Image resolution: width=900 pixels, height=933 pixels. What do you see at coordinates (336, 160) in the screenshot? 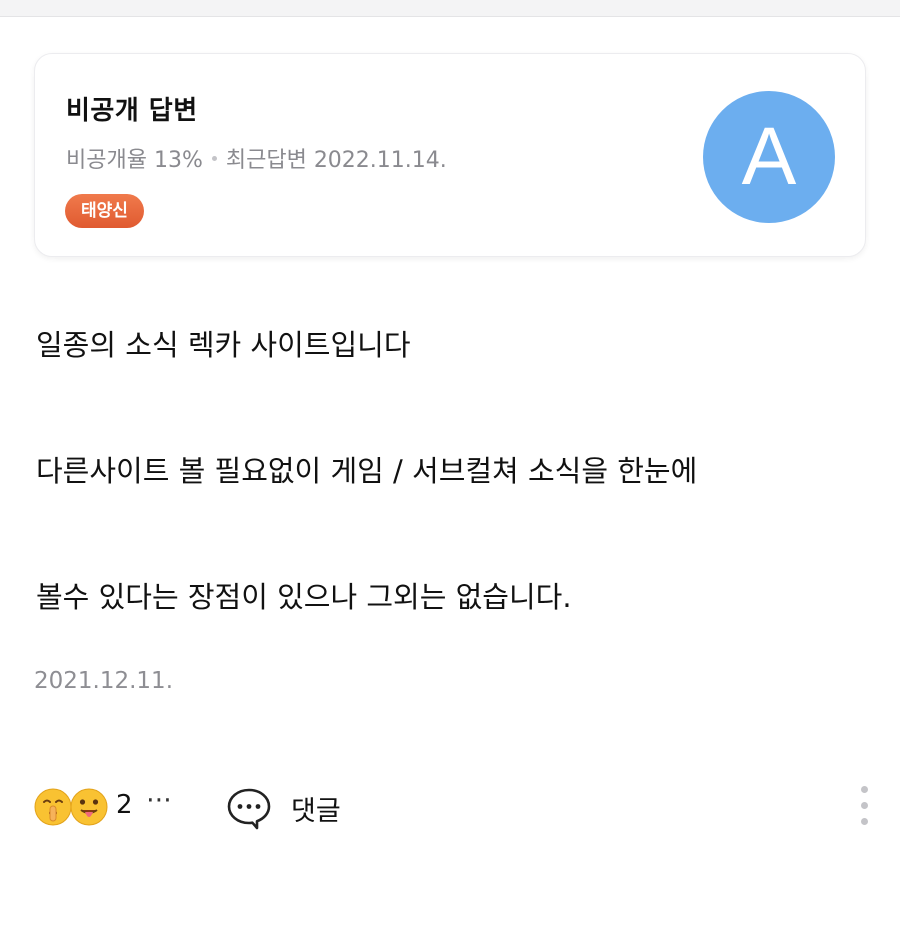
I see `recent-answer-date: 최근답변 2022.11.14.` at bounding box center [336, 160].